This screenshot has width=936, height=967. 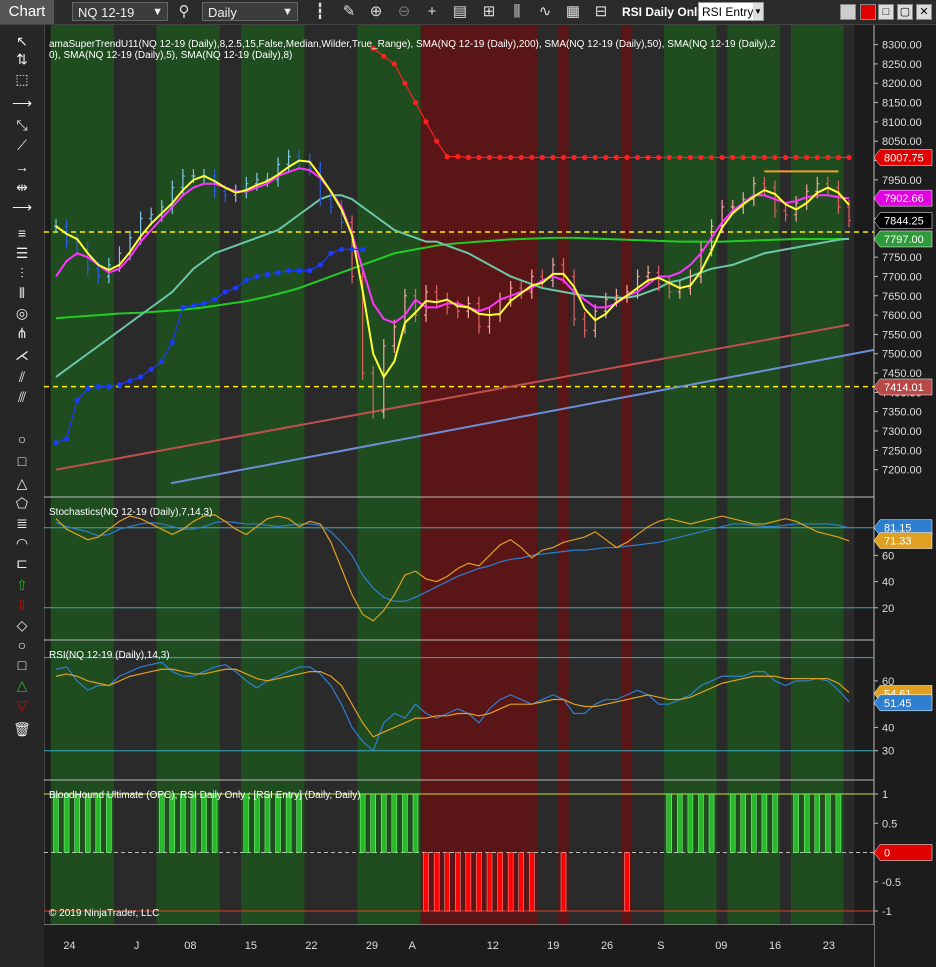 What do you see at coordinates (22, 145) in the screenshot?
I see `trend-line-icon: ⟋` at bounding box center [22, 145].